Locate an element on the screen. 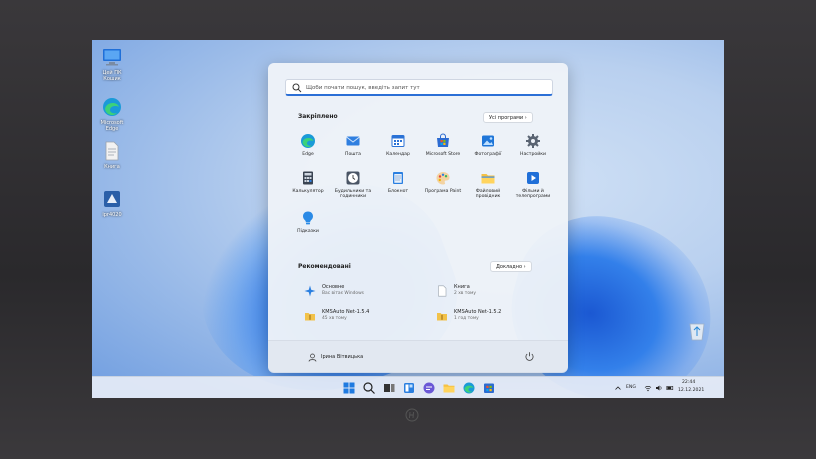 This screenshot has height=459, width=816. widgets-icon is located at coordinates (409, 388).